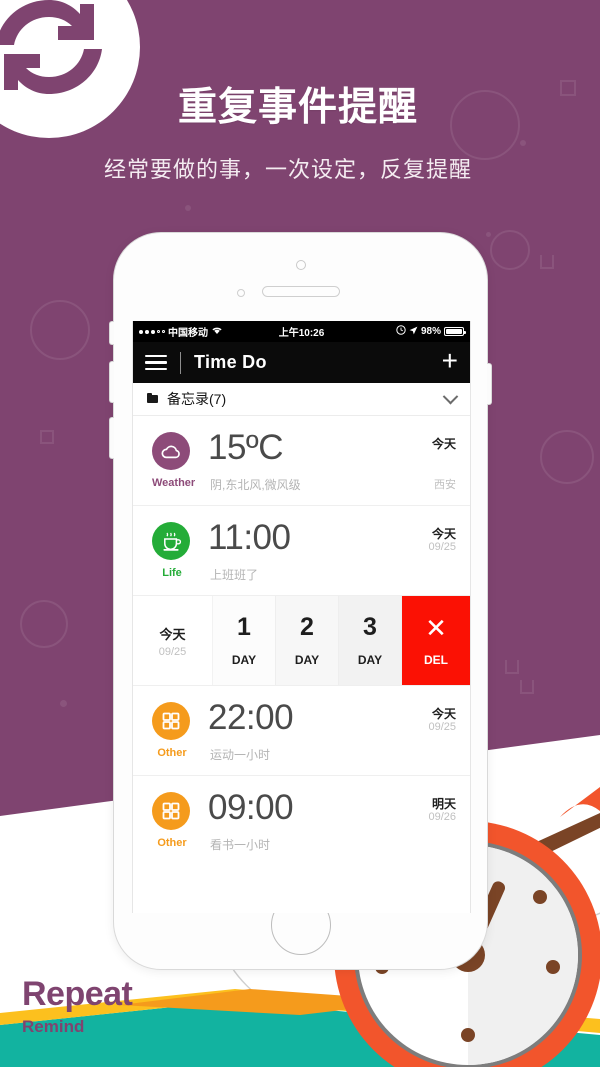 This screenshot has height=1067, width=600. Describe the element at coordinates (77, 994) in the screenshot. I see `wordmark-line-1: Repeat` at that location.